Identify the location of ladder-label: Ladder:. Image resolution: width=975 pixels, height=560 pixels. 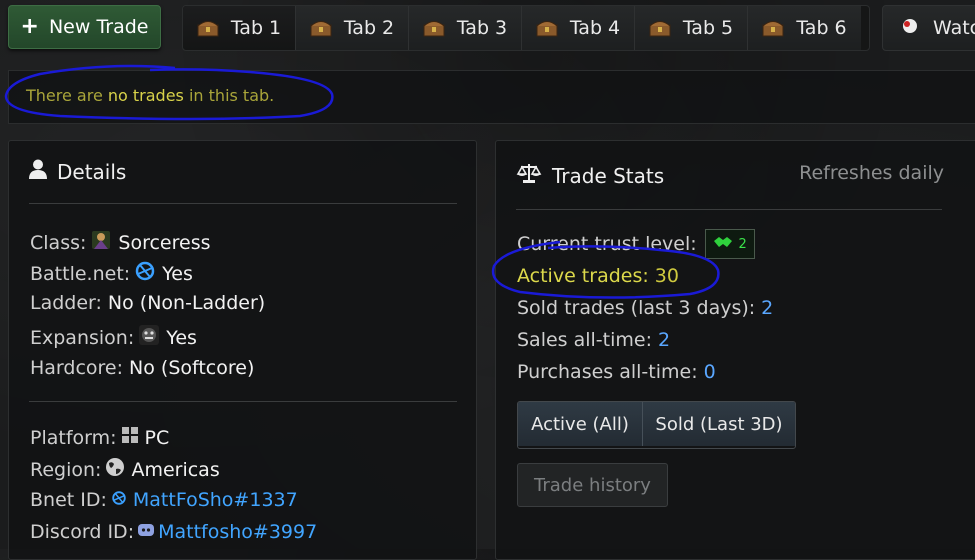
(66, 303).